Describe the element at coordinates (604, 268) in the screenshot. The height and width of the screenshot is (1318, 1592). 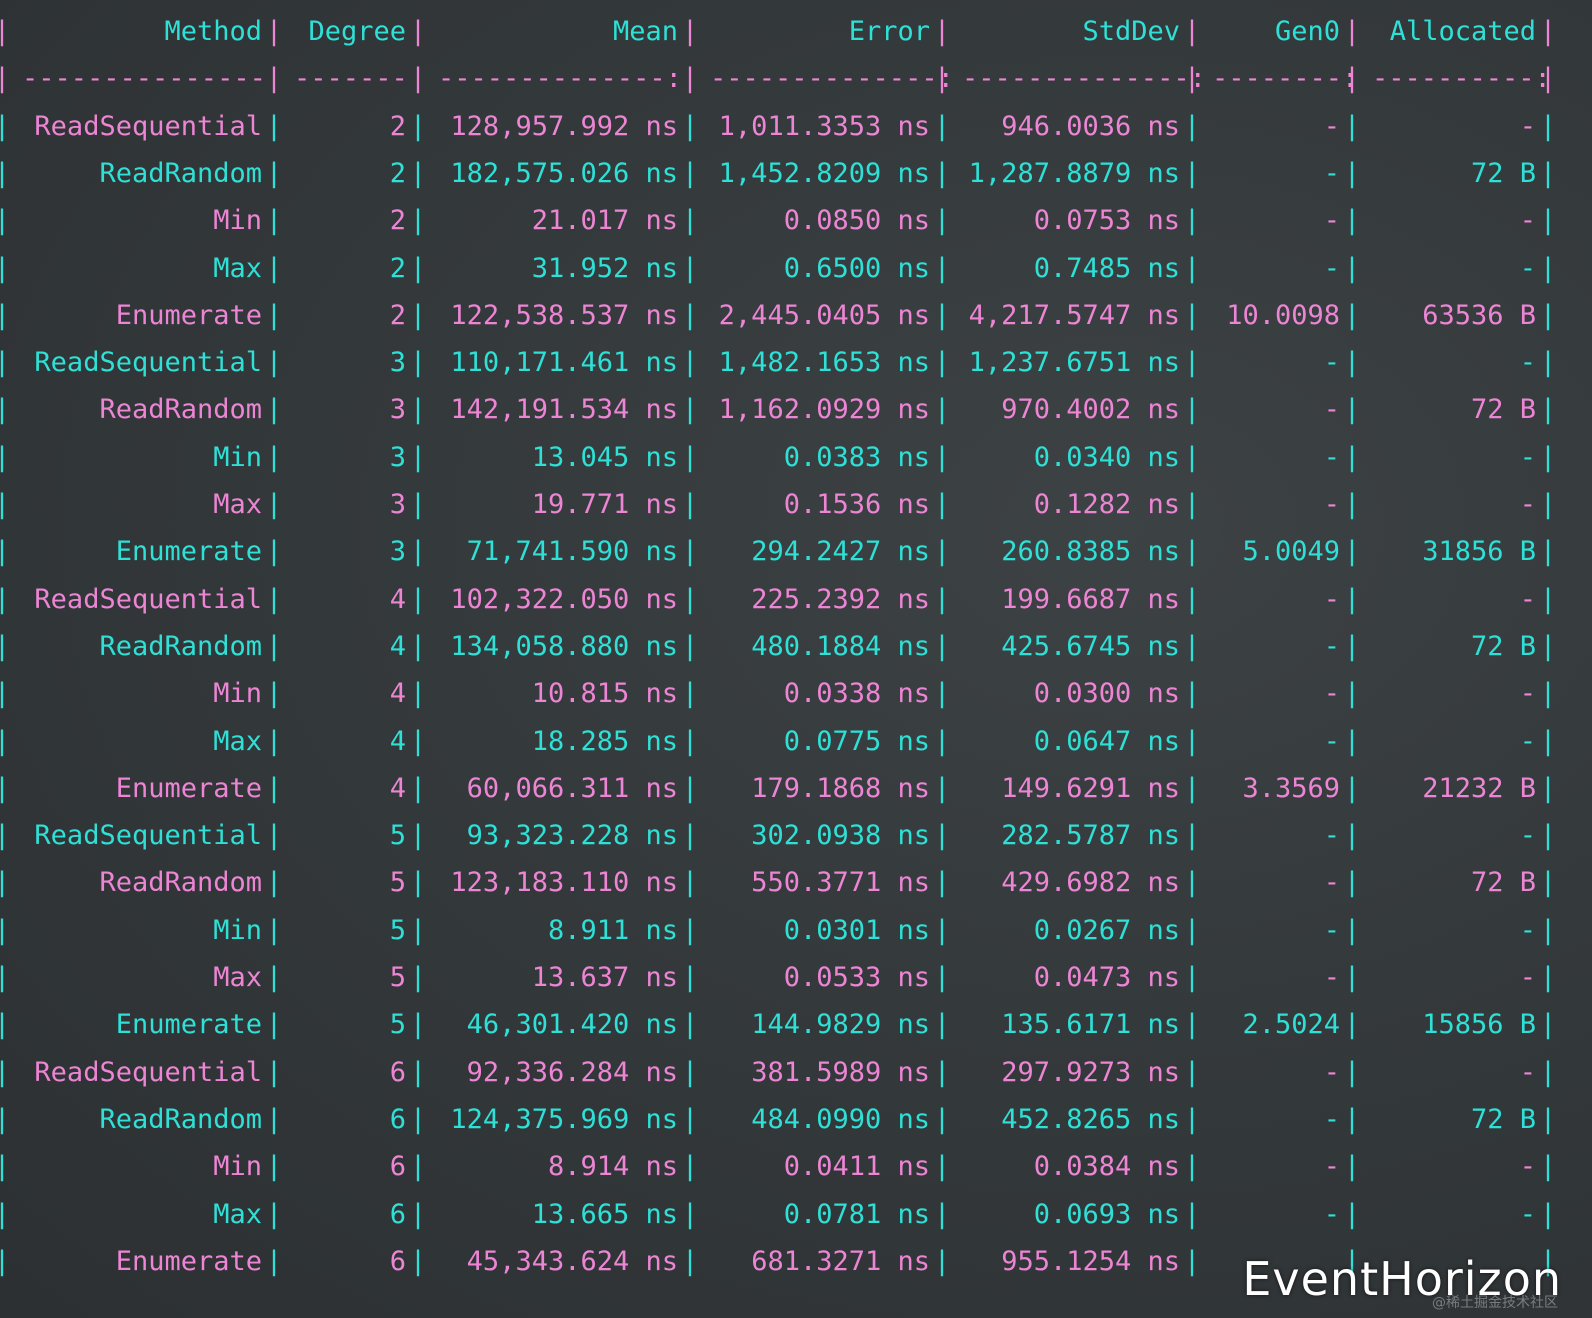
I see `table-cell: 31.952 ns` at that location.